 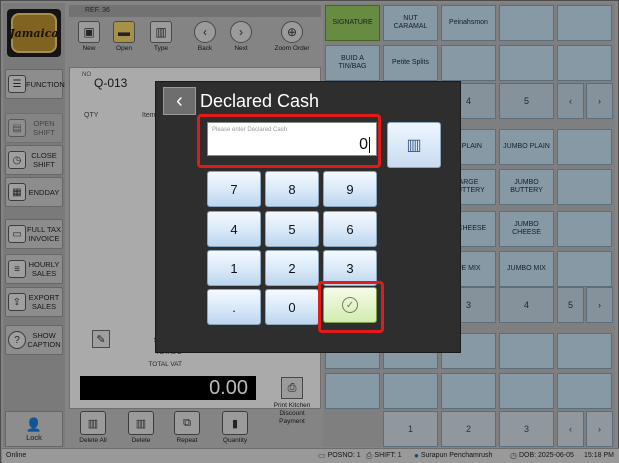 I want to click on trash-icon: ▥, so click(x=414, y=145).